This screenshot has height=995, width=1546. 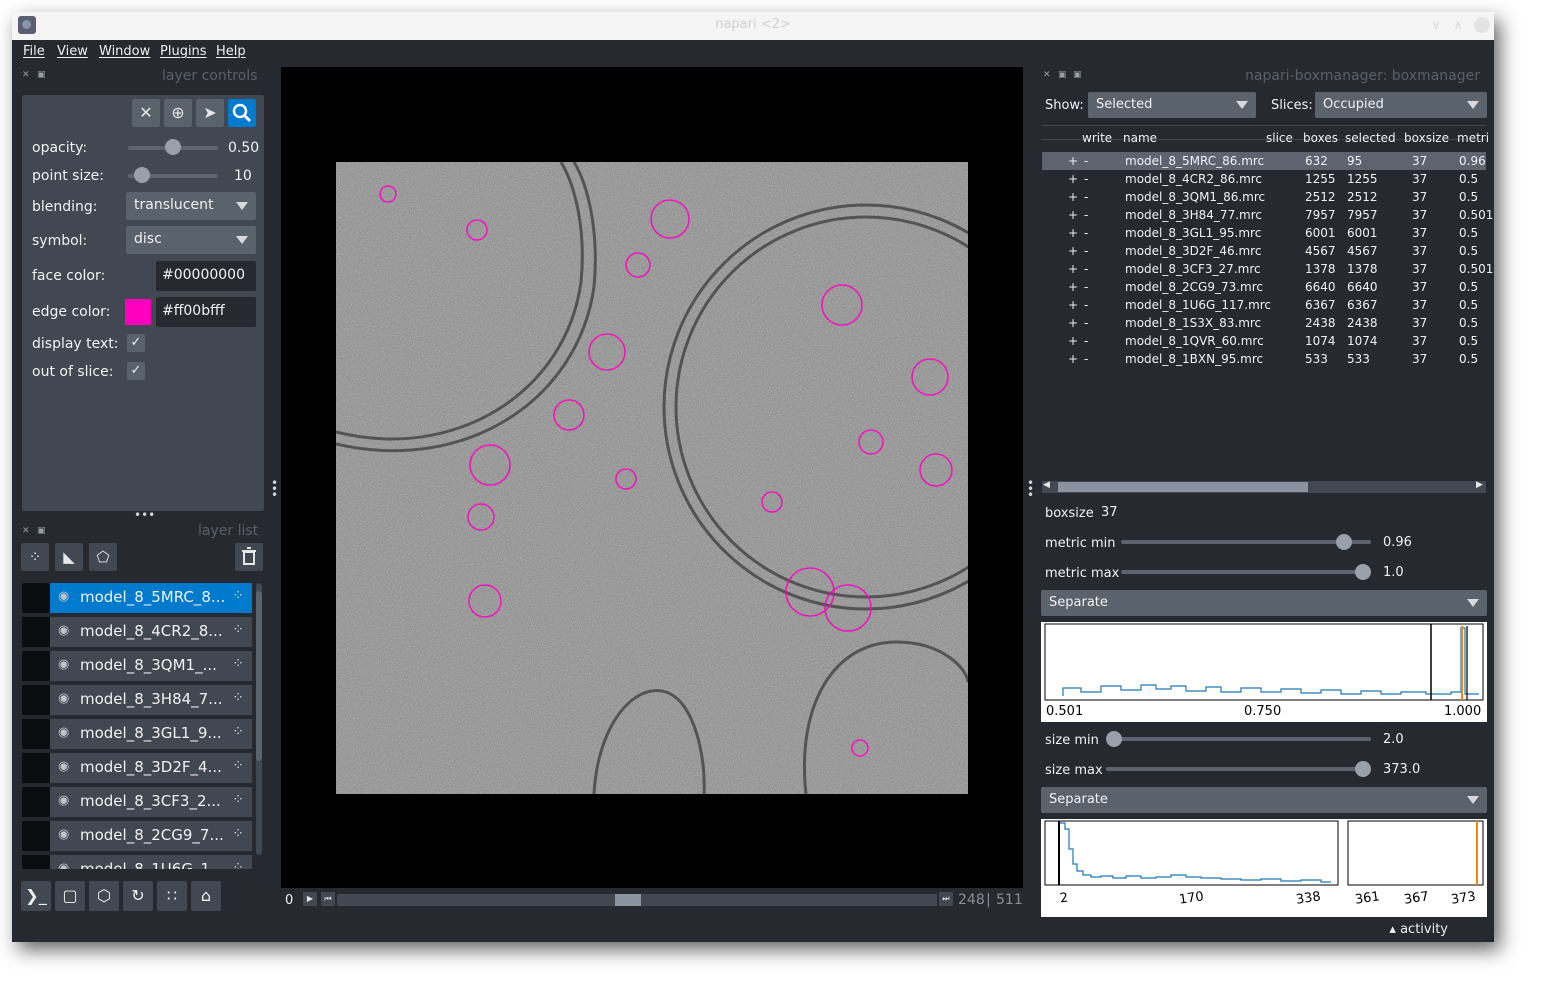 What do you see at coordinates (1320, 138) in the screenshot?
I see `column-boxes: boxes` at bounding box center [1320, 138].